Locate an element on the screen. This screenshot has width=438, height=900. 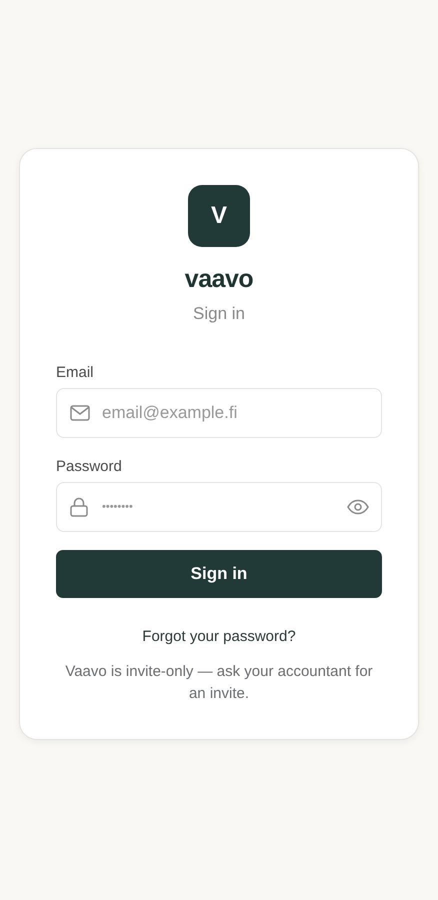
eye-icon is located at coordinates (358, 507).